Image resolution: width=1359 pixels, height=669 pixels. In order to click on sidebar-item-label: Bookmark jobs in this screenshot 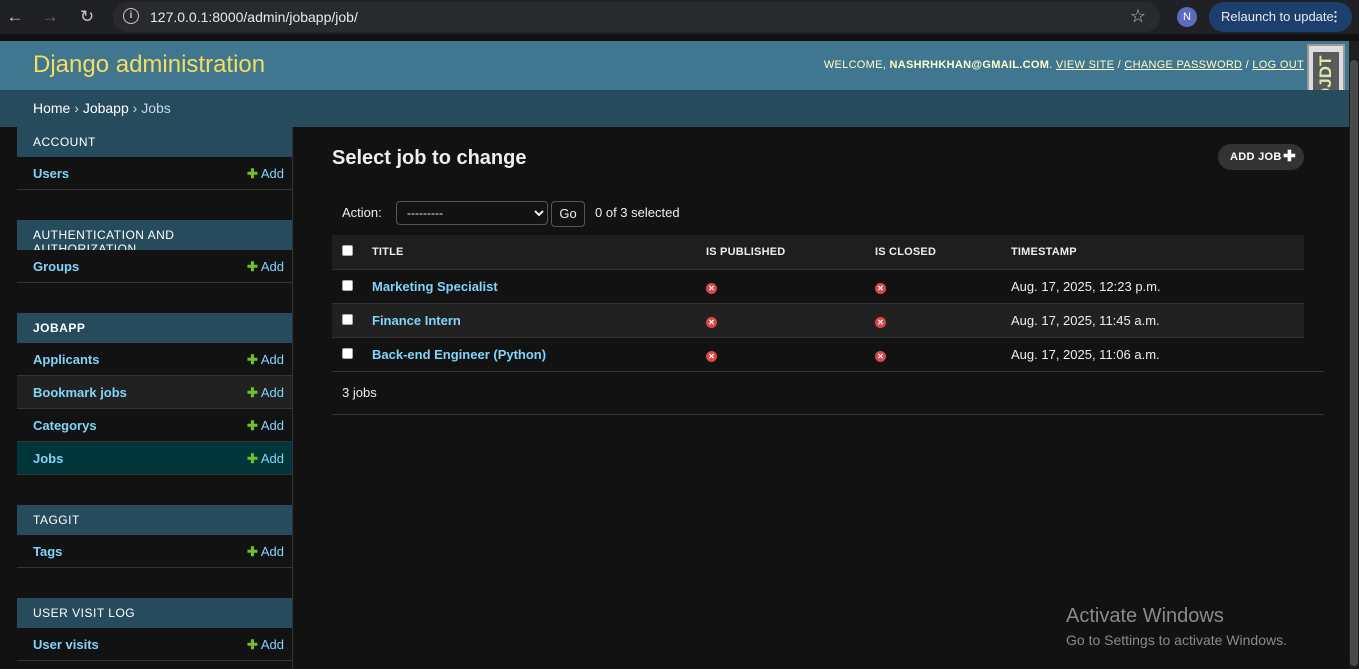, I will do `click(80, 392)`.